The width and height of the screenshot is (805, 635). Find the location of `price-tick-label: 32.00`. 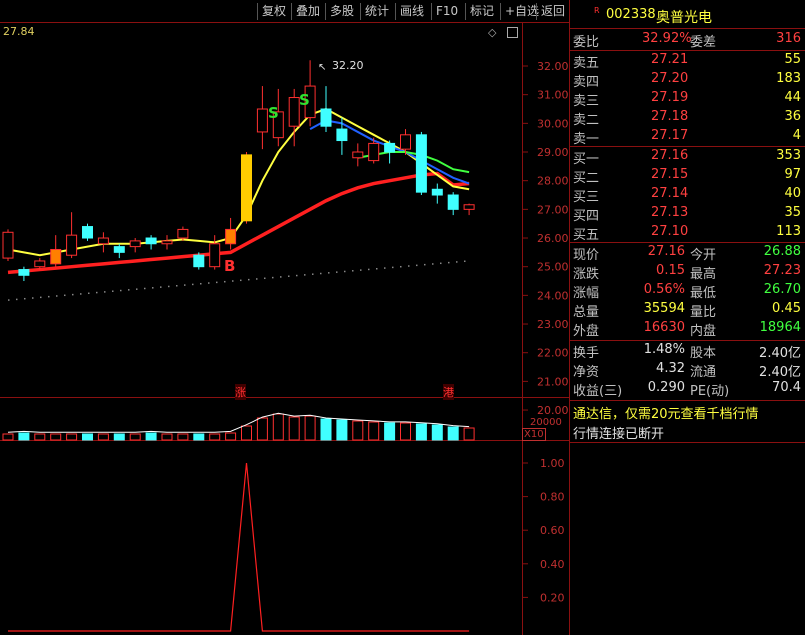

price-tick-label: 32.00 is located at coordinates (553, 66).